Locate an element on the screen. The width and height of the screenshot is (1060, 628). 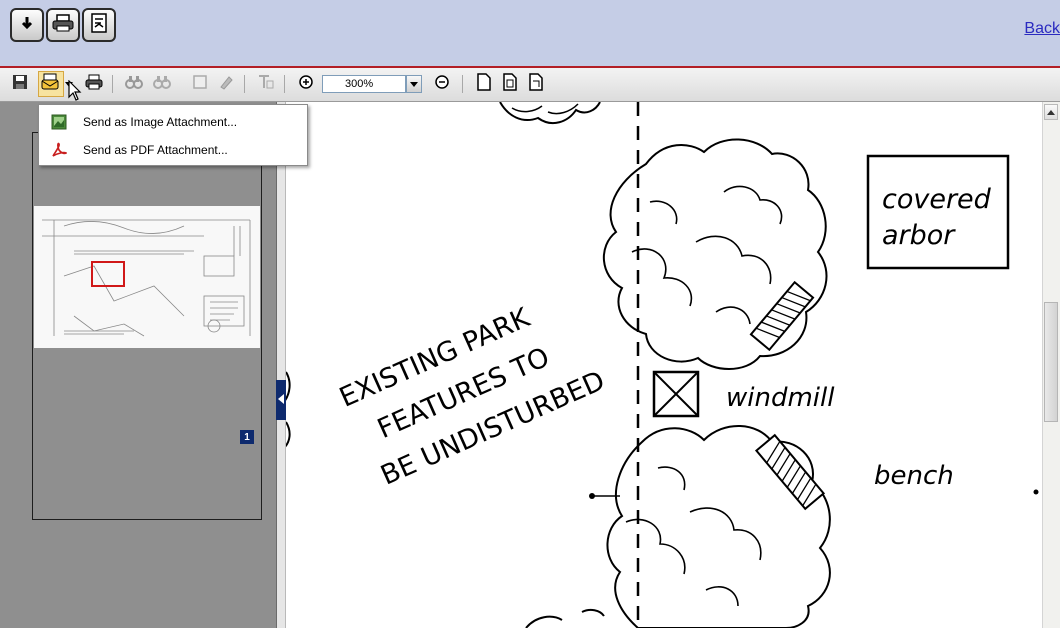
collapse-pane-button is located at coordinates (281, 400).